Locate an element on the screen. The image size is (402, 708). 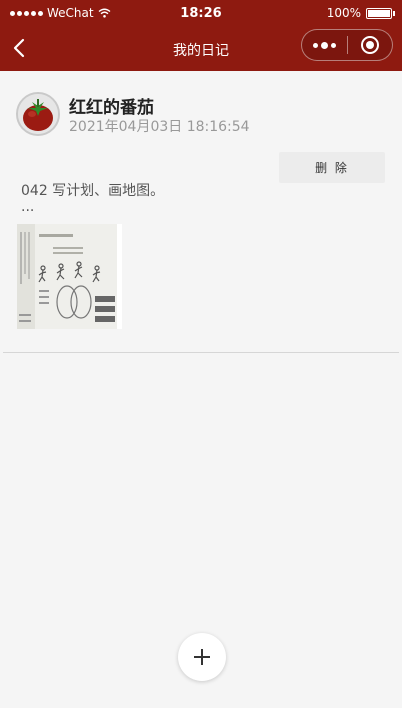
add-entry-button is located at coordinates (202, 657).